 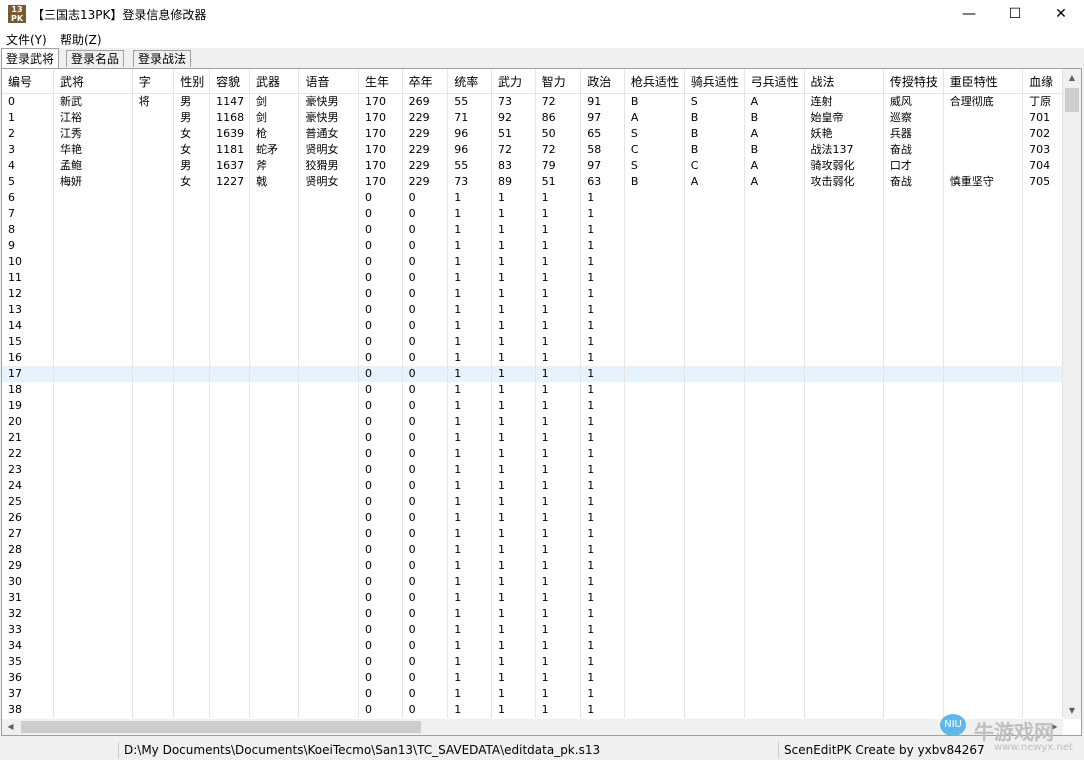 What do you see at coordinates (328, 150) in the screenshot?
I see `table-cell: 贤明女` at bounding box center [328, 150].